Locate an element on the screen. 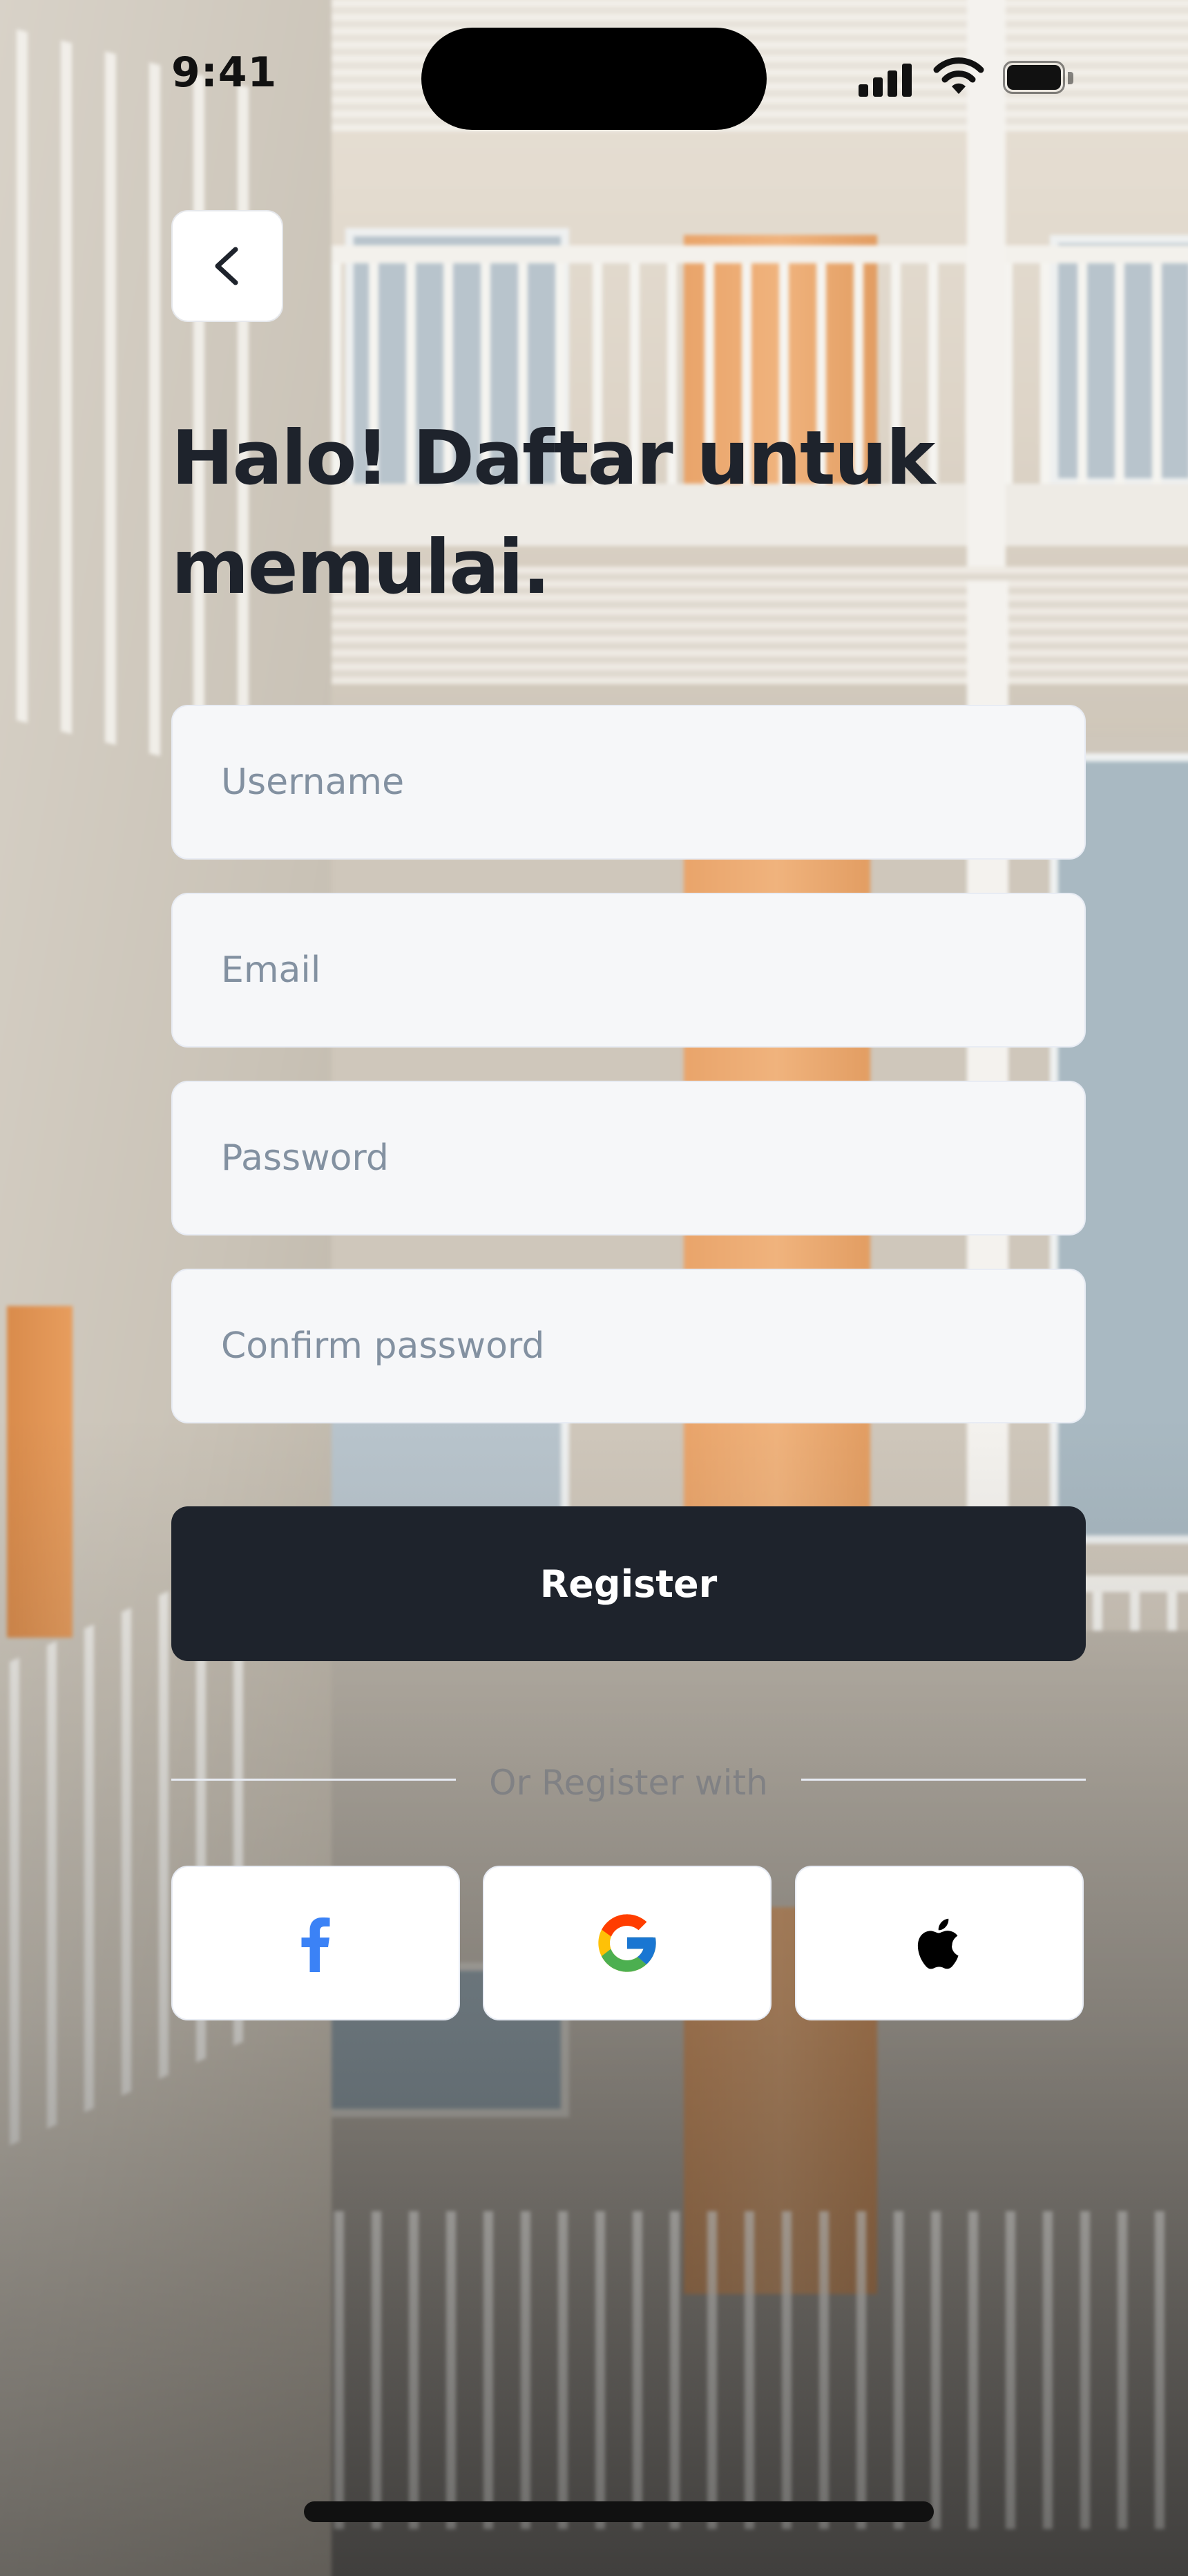 Image resolution: width=1188 pixels, height=2576 pixels. back-button is located at coordinates (227, 266).